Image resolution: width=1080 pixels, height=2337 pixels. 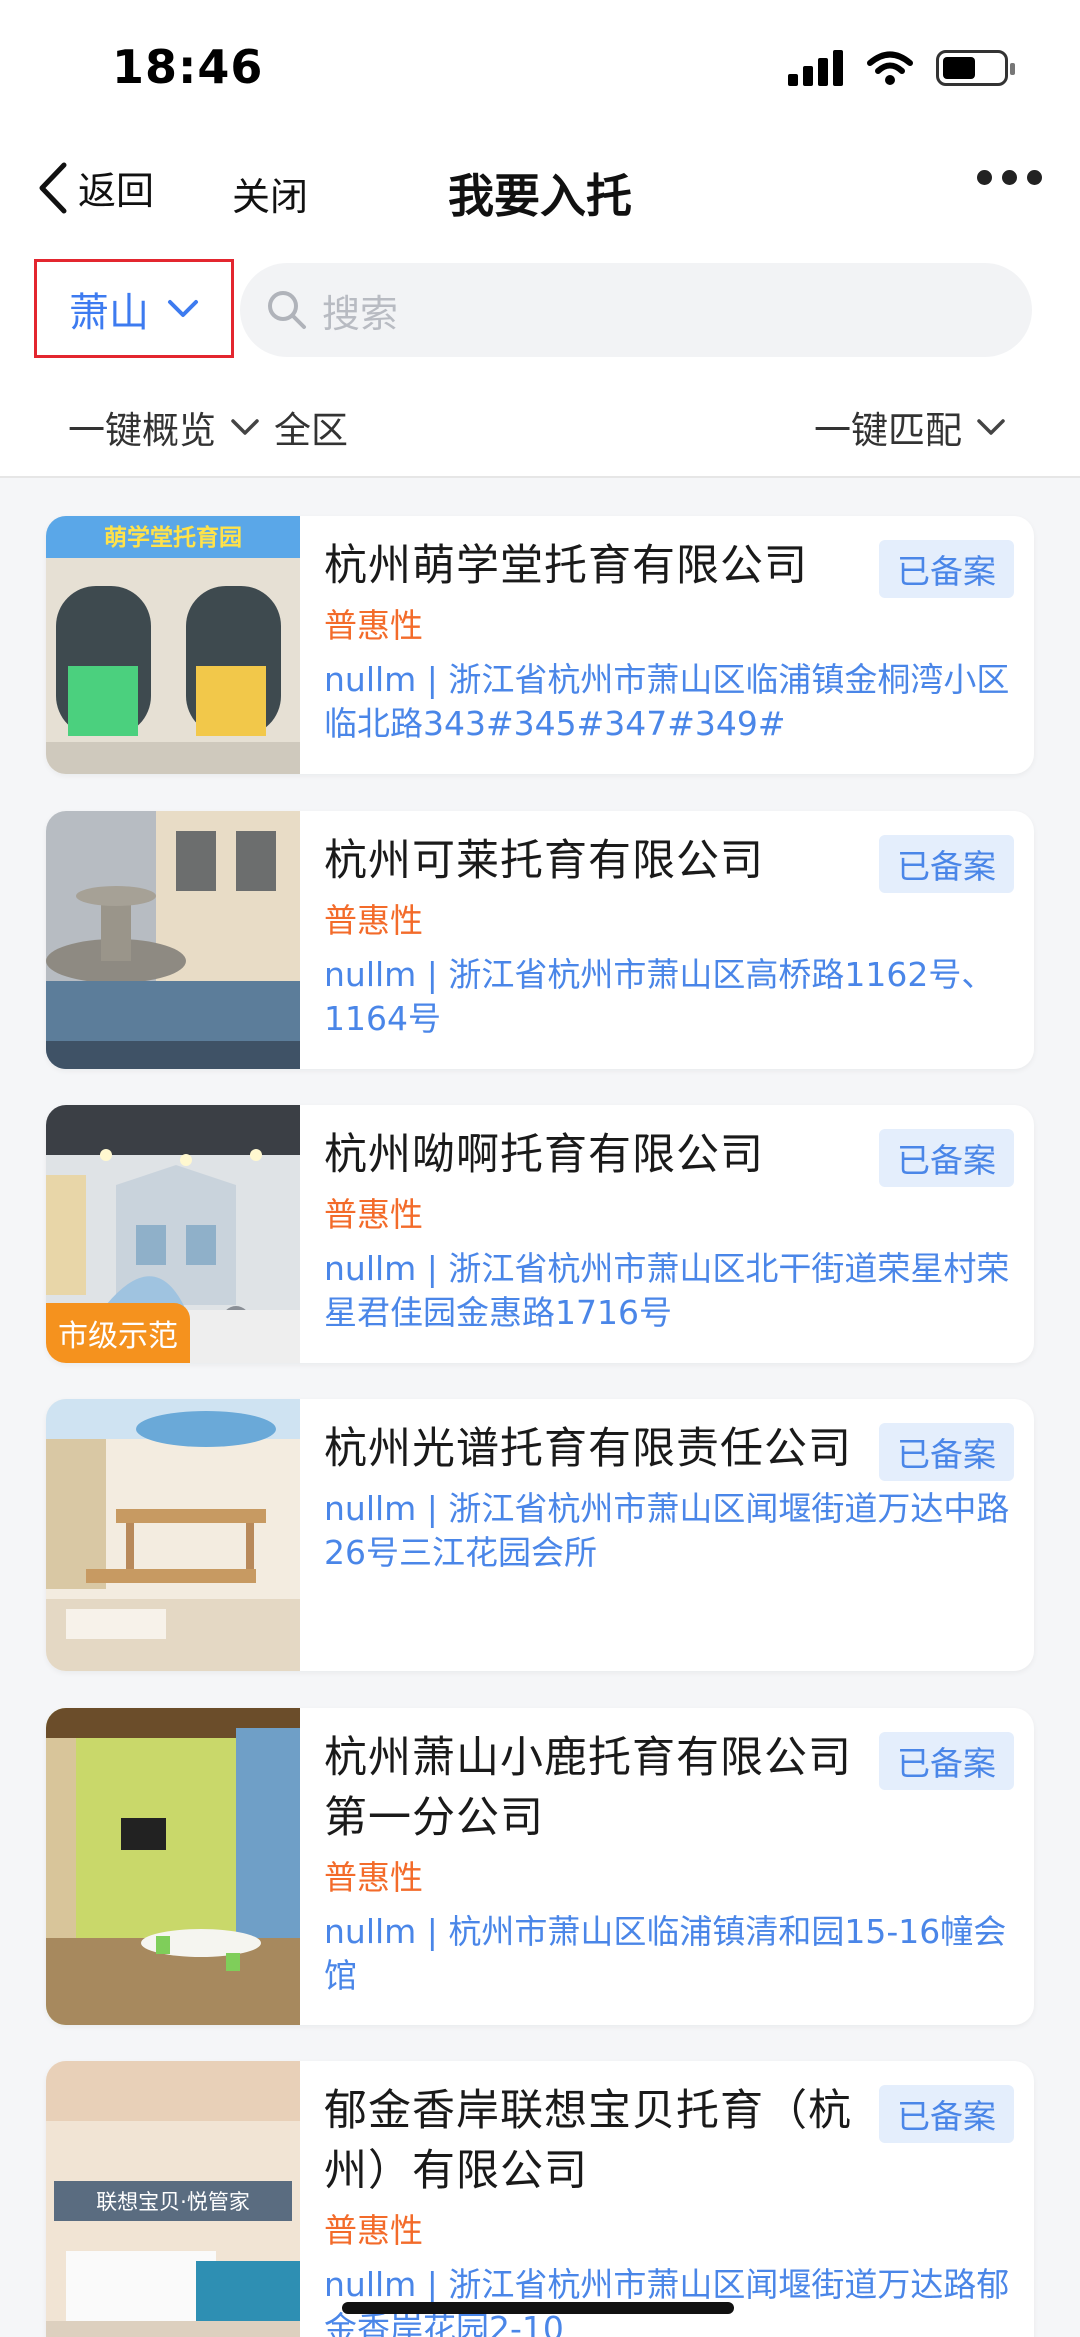 I want to click on facility-name: 杭州呦啊托育有限公司, so click(x=544, y=1155).